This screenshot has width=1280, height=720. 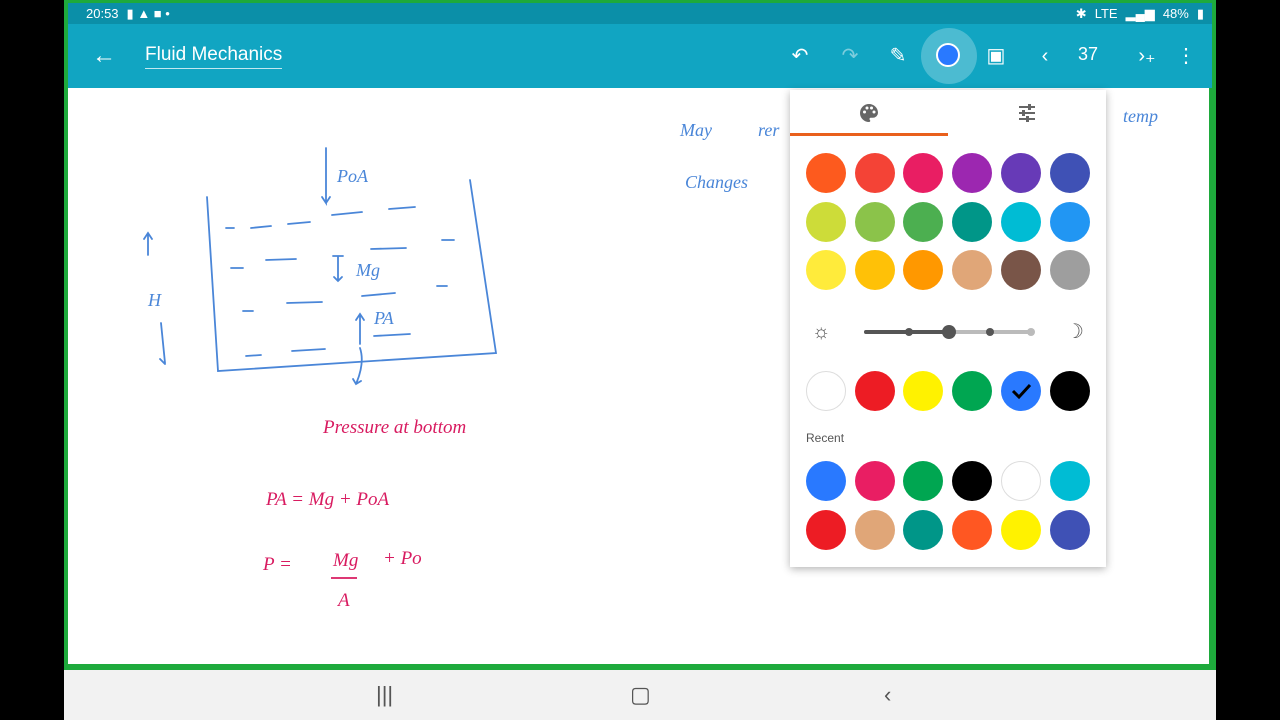 I want to click on weight-label: Mg, so click(x=367, y=270).